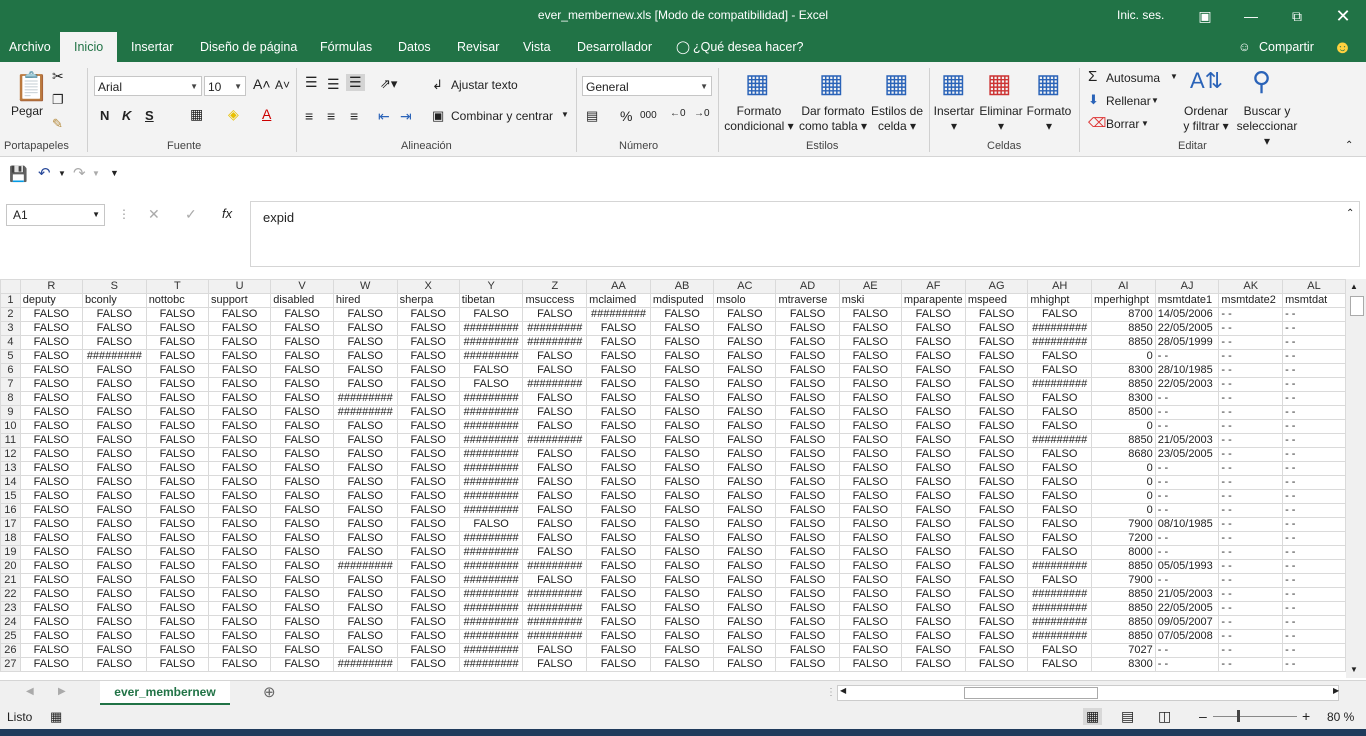  I want to click on tell-me-box: ¿Qué desea hacer?, so click(748, 47).